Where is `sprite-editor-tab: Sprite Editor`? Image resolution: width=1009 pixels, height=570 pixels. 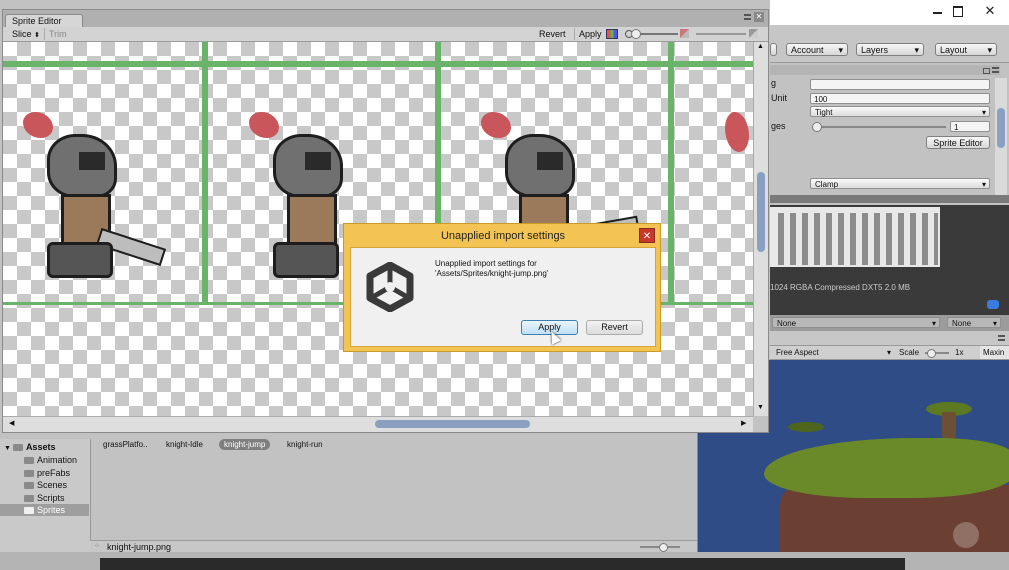 sprite-editor-tab: Sprite Editor is located at coordinates (44, 20).